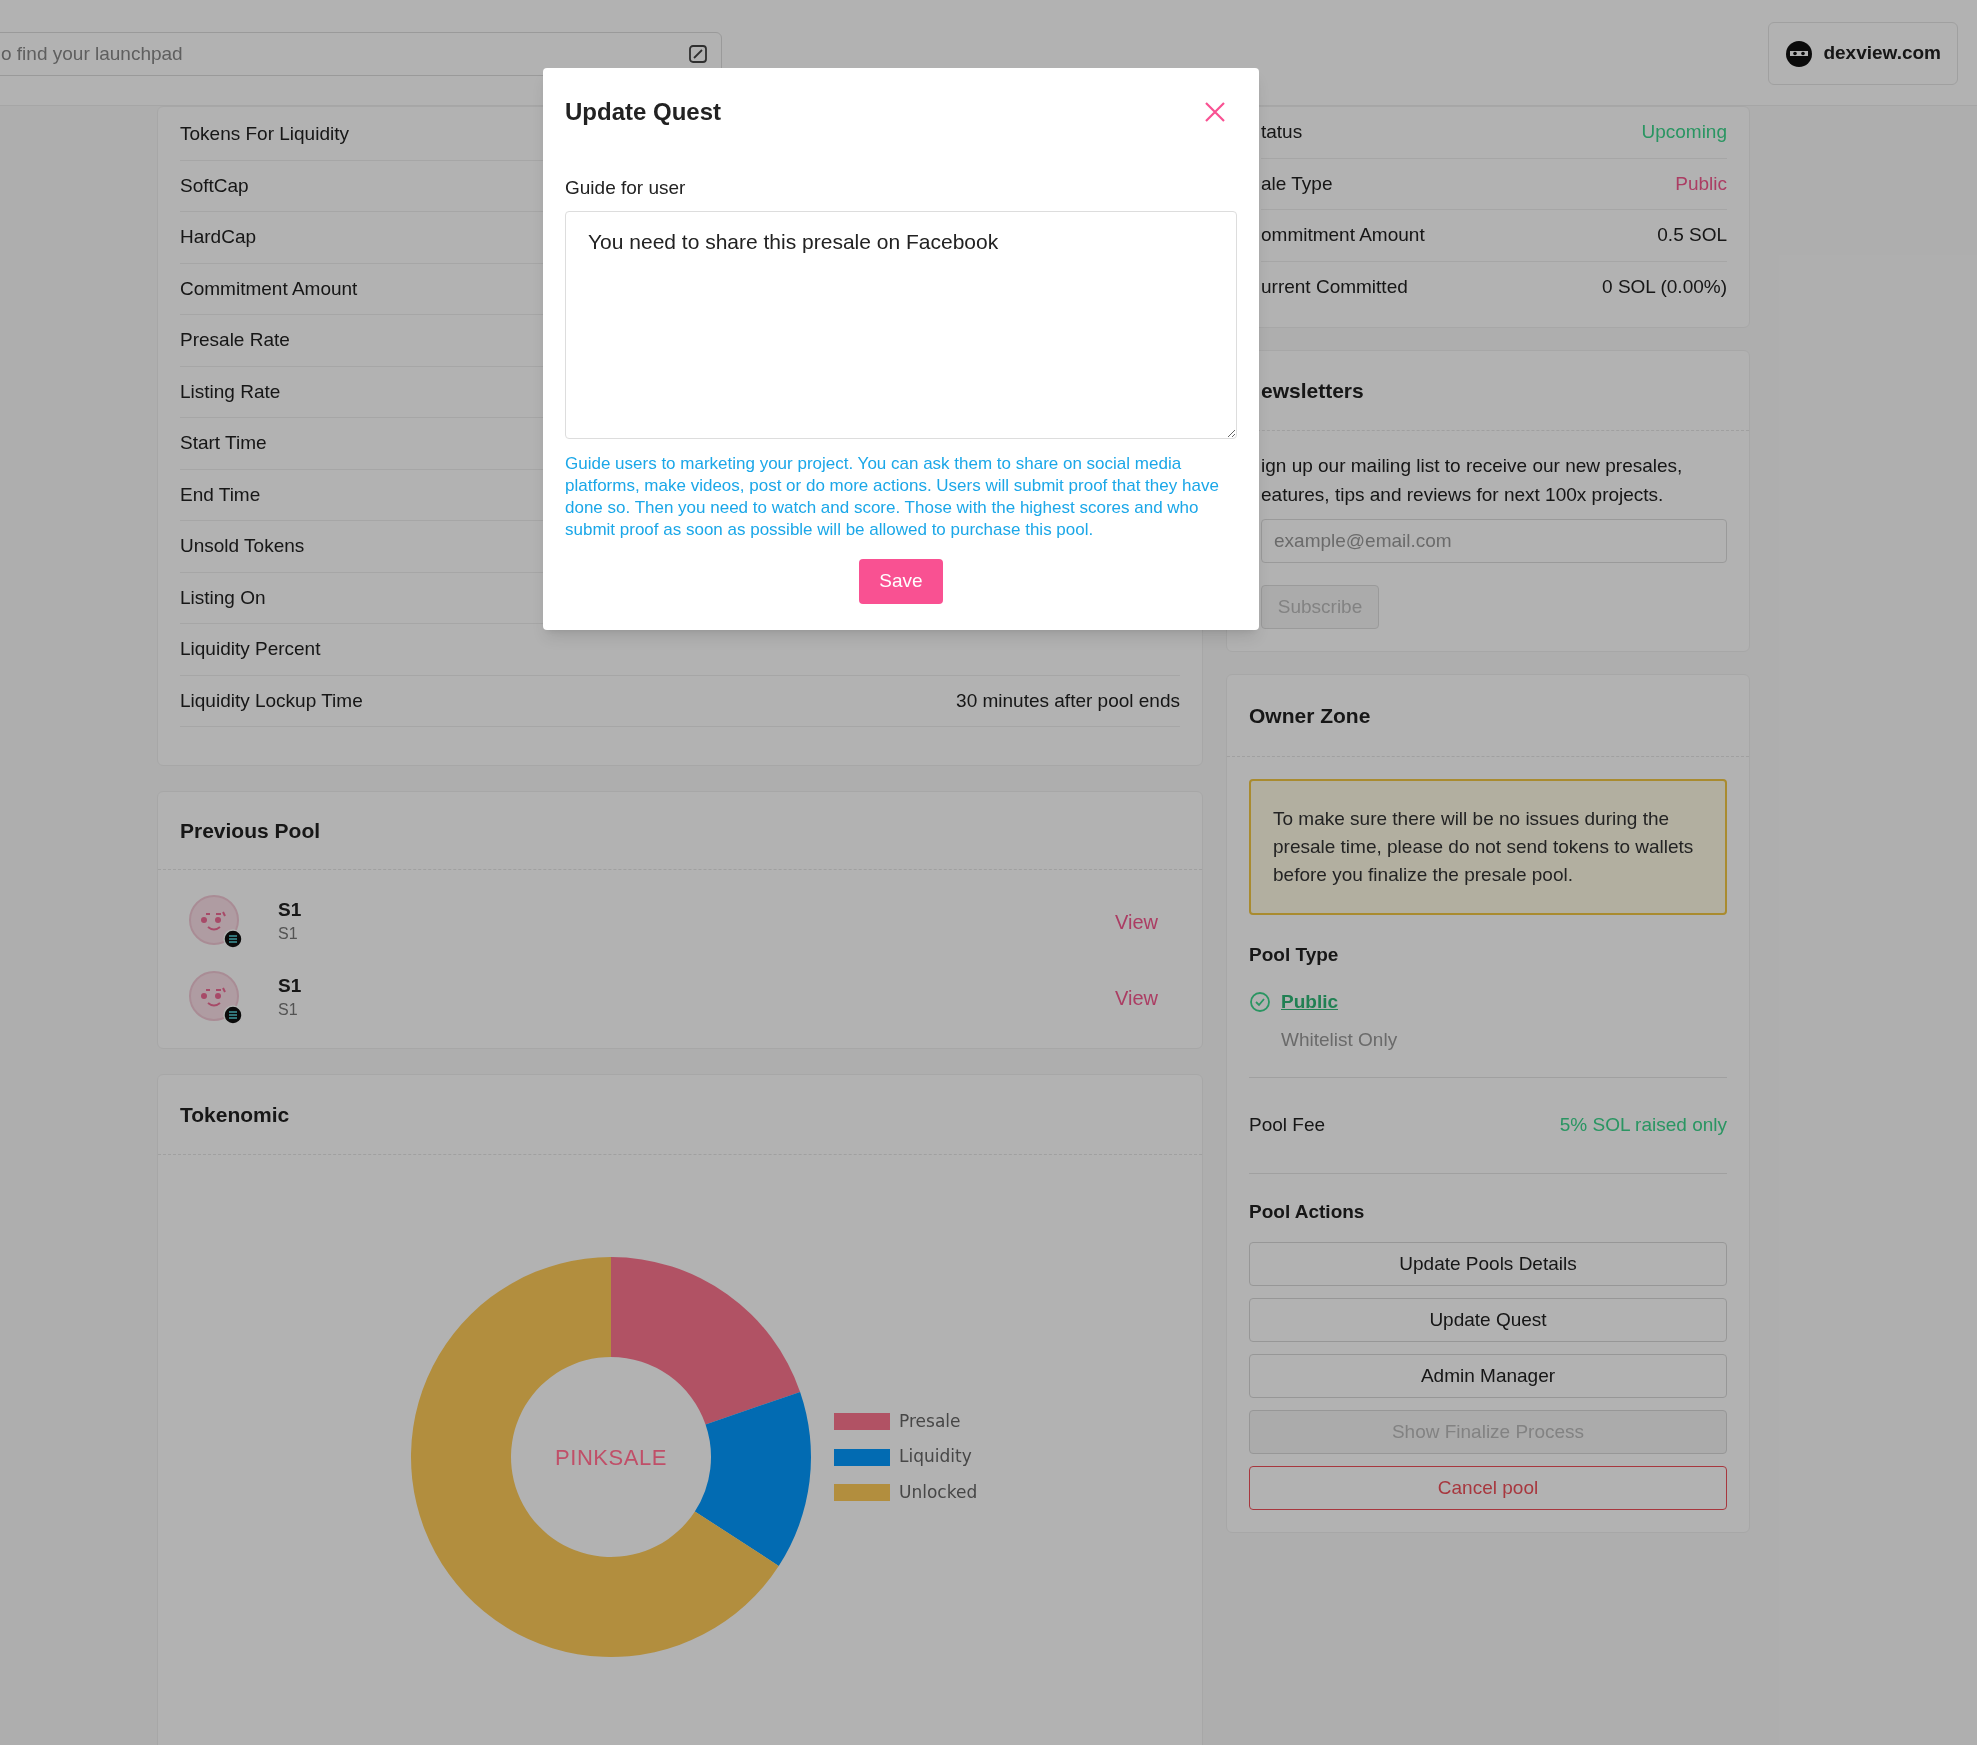 This screenshot has width=1977, height=1745. Describe the element at coordinates (901, 324) in the screenshot. I see `guide-textarea: You need to share this presale on Facebook` at that location.